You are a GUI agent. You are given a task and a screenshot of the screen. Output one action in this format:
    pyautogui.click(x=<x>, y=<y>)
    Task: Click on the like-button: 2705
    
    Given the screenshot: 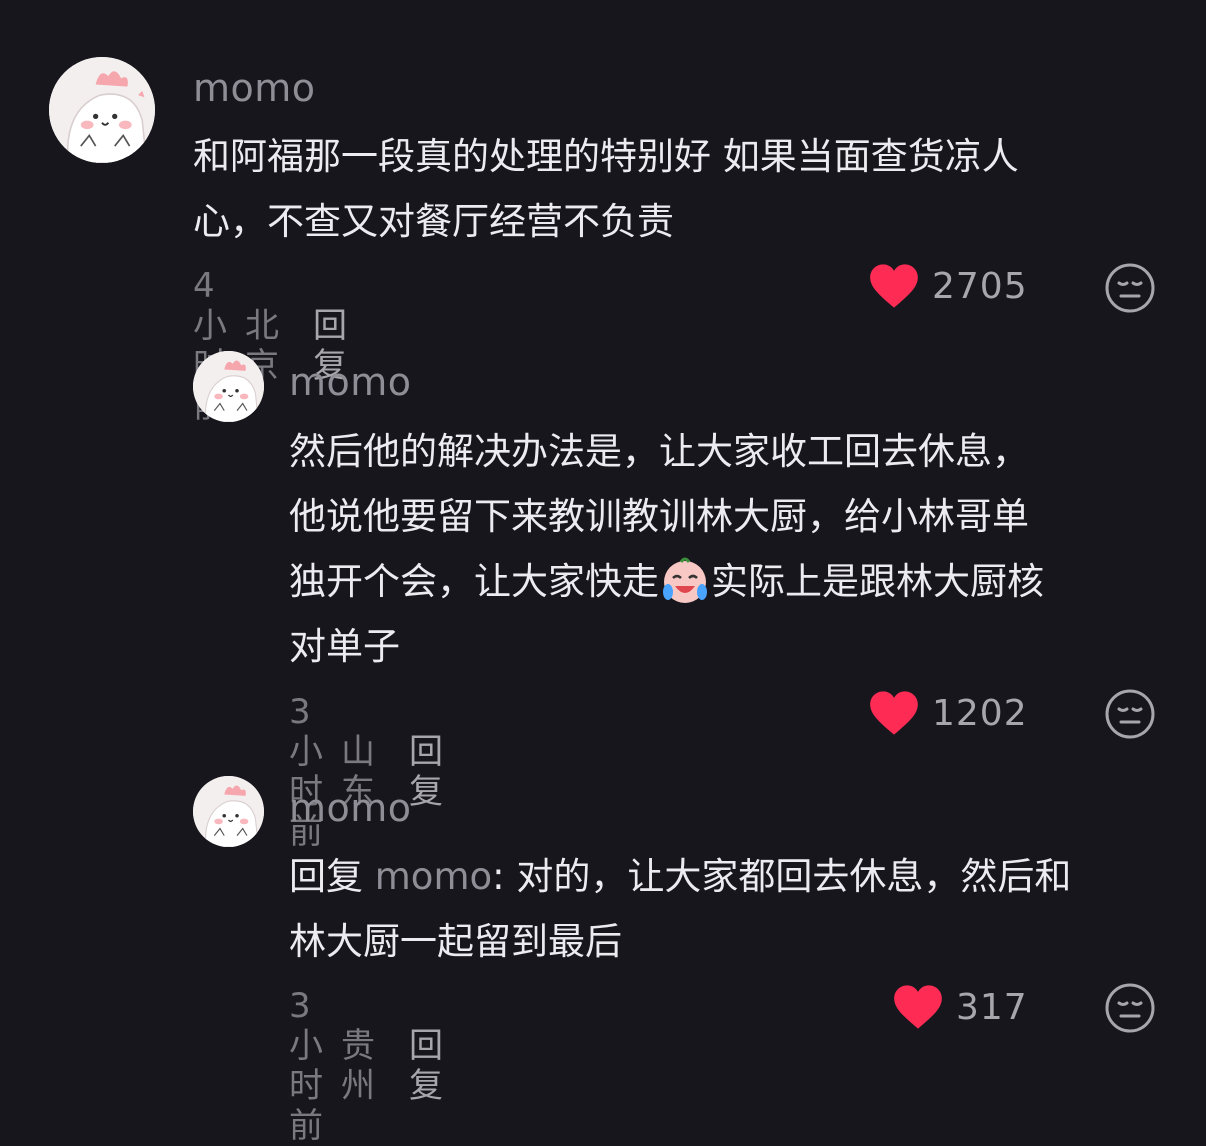 What is the action you would take?
    pyautogui.click(x=948, y=286)
    